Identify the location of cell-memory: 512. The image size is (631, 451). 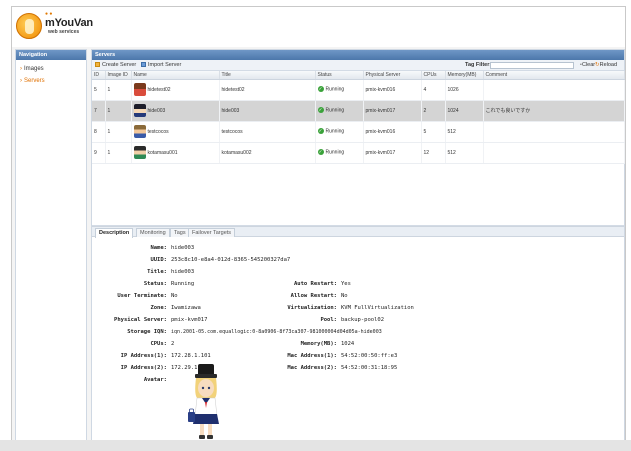
(464, 132).